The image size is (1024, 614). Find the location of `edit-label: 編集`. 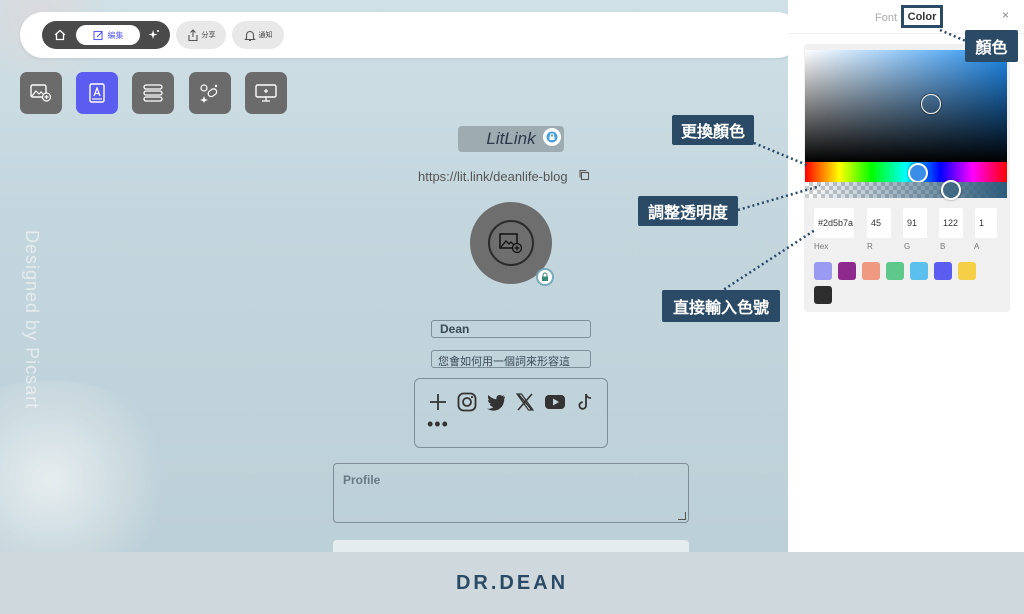

edit-label: 編集 is located at coordinates (115, 35).